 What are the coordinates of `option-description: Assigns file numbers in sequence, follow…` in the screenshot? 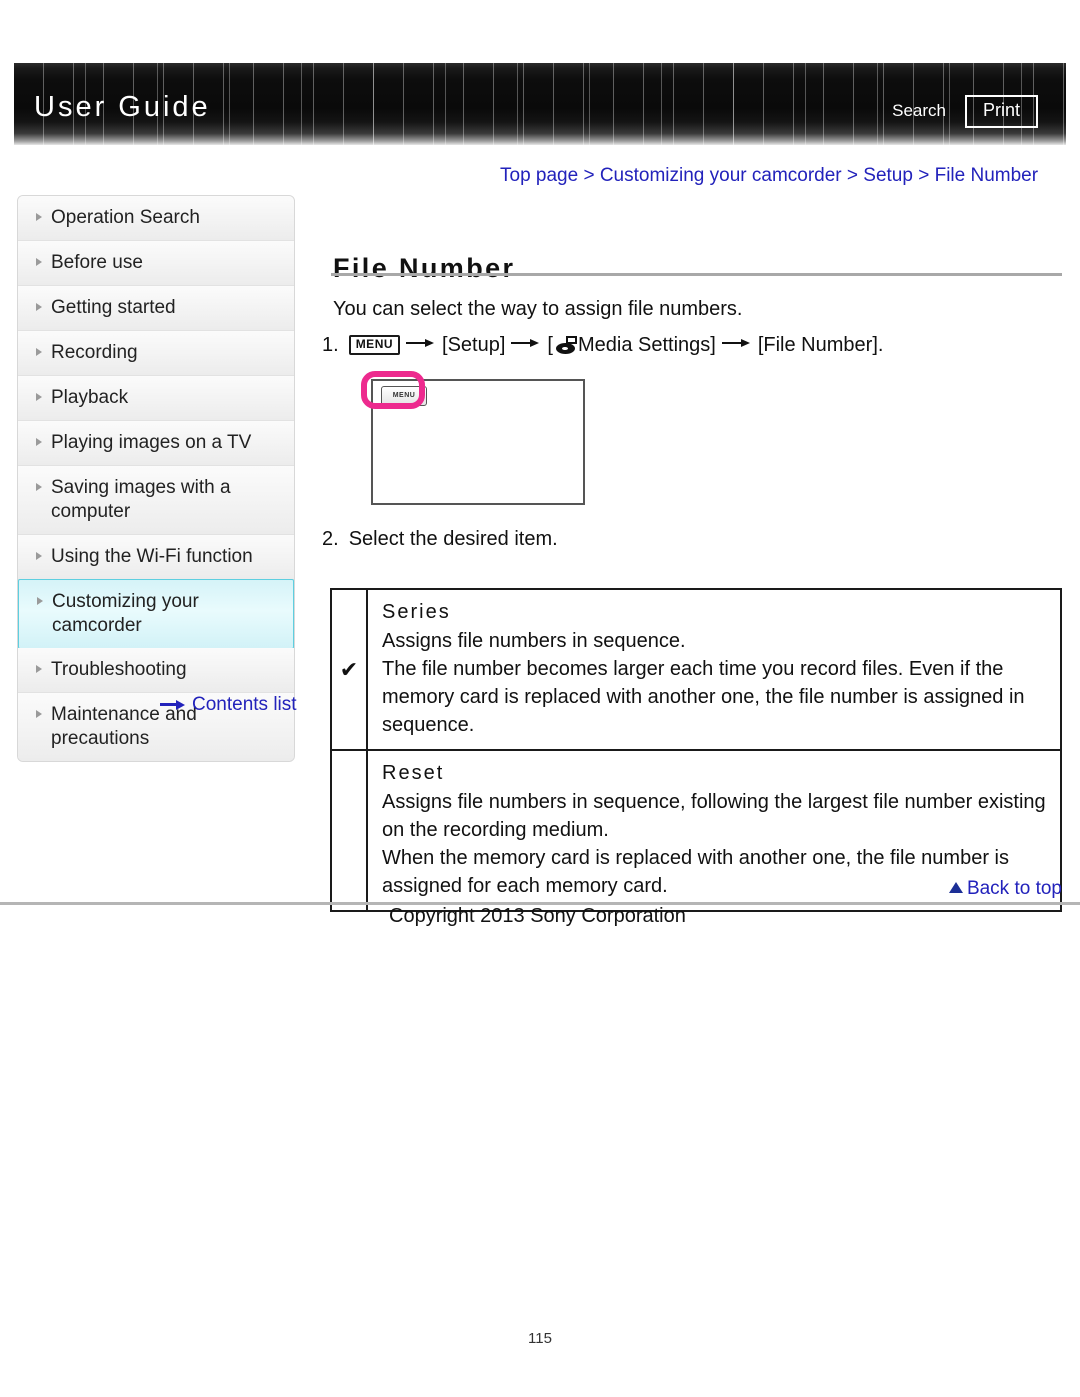 It's located at (714, 844).